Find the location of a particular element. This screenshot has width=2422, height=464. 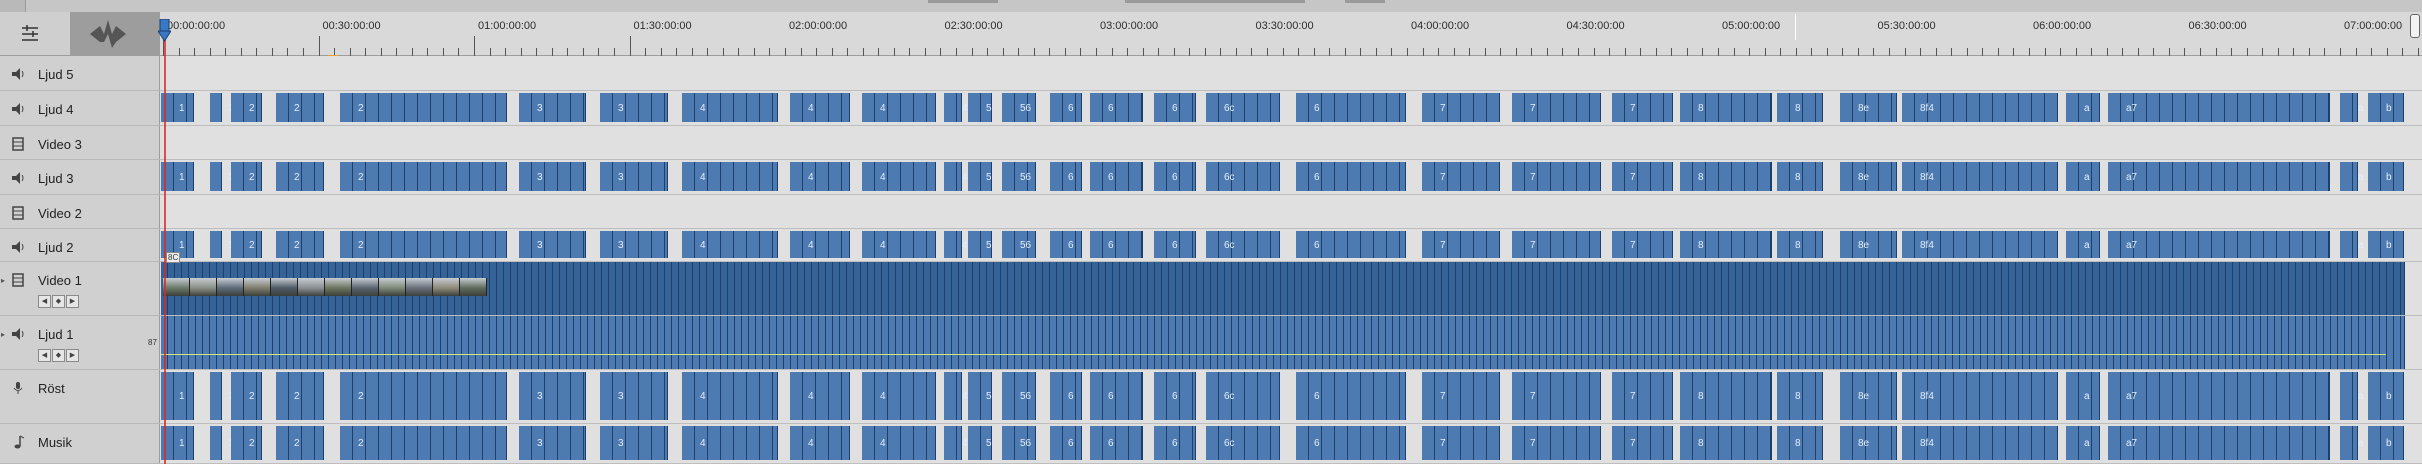

film-icon is located at coordinates (18, 213).